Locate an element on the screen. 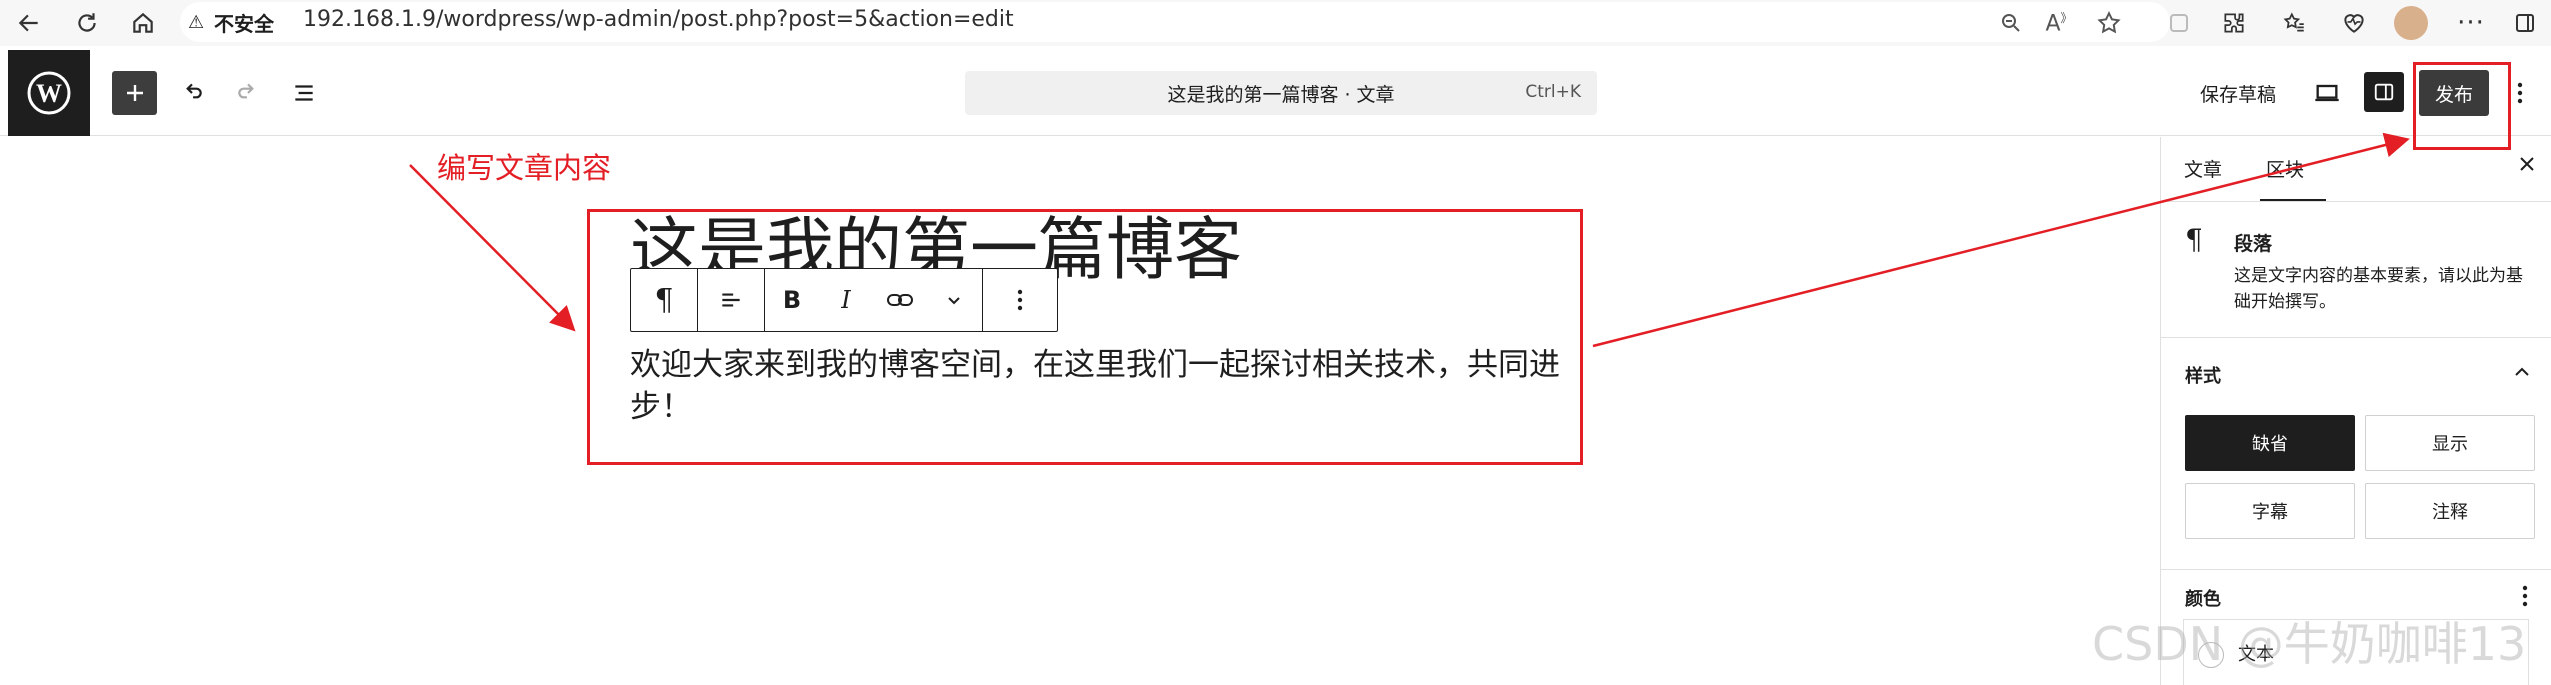  watermark: CSDN @牛奶咖啡13 is located at coordinates (2309, 644).